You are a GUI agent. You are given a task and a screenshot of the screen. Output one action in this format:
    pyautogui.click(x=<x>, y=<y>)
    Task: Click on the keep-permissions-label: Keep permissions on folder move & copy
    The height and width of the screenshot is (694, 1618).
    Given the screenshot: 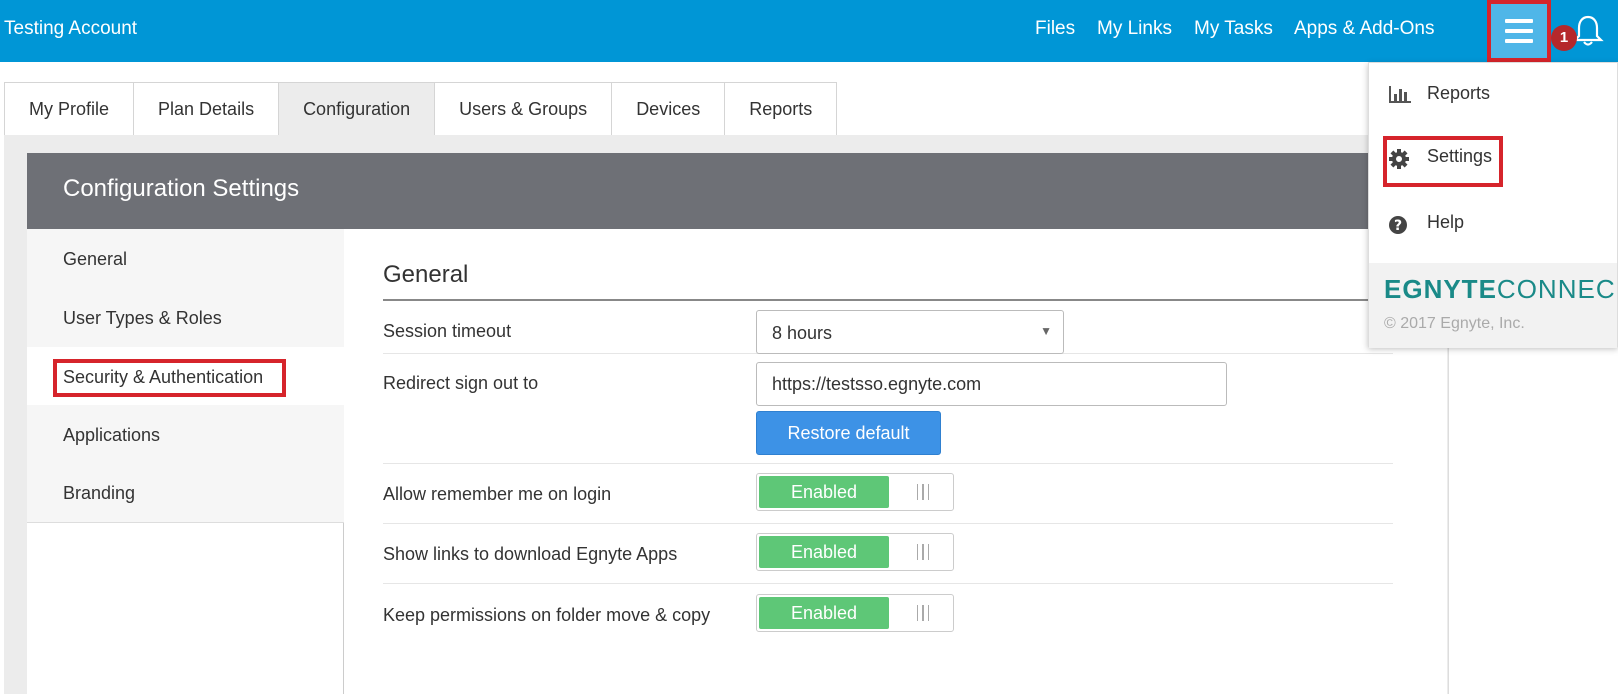 What is the action you would take?
    pyautogui.click(x=547, y=615)
    